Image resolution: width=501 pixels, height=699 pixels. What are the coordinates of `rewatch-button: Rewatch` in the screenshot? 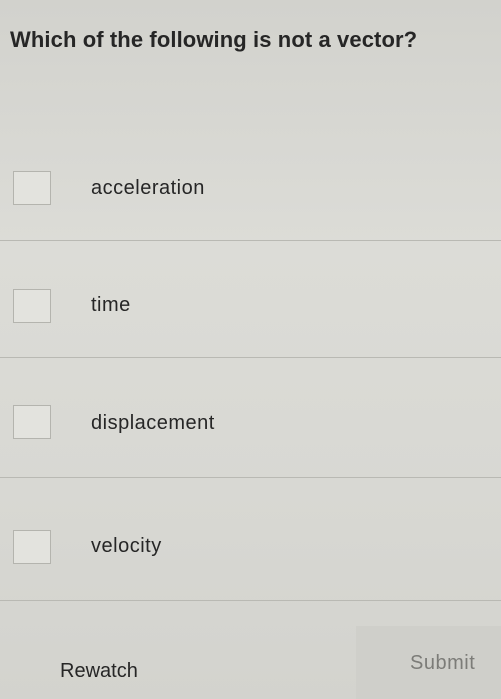 It's located at (99, 671).